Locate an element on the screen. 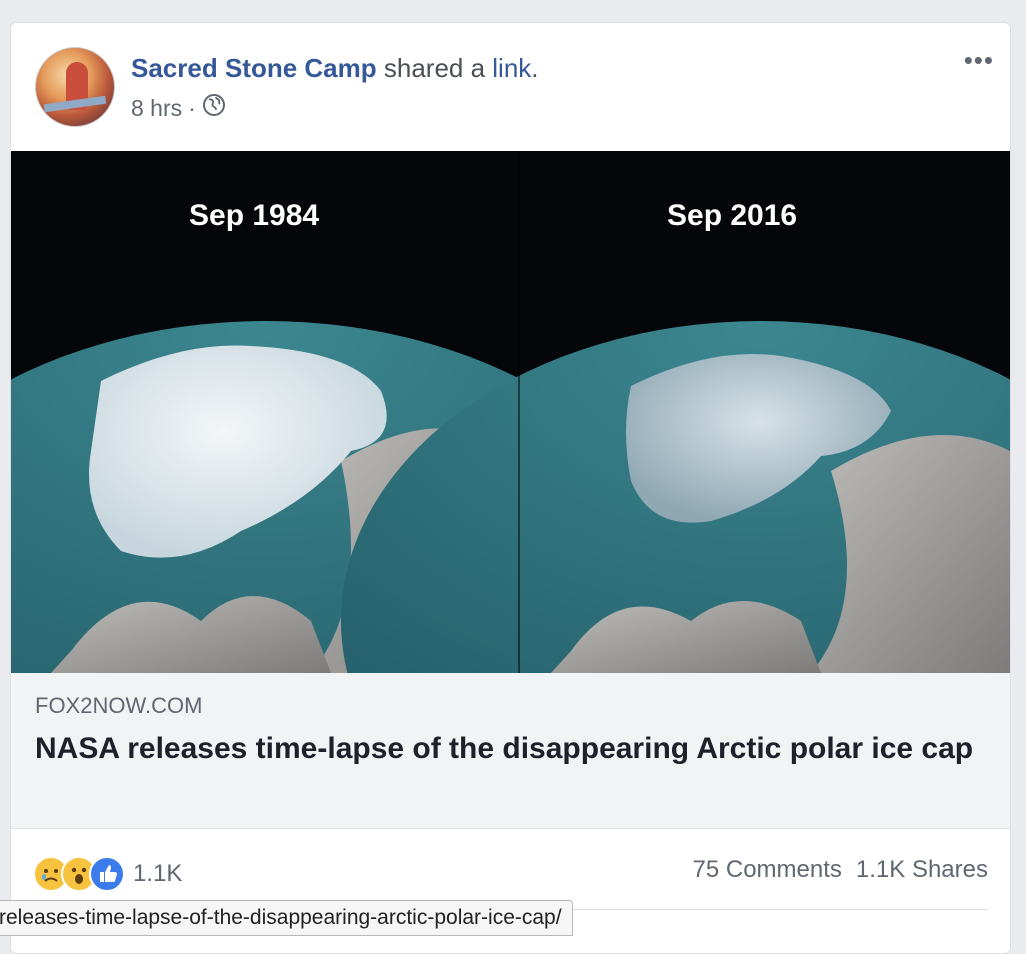 The height and width of the screenshot is (954, 1026). avatar is located at coordinates (75, 87).